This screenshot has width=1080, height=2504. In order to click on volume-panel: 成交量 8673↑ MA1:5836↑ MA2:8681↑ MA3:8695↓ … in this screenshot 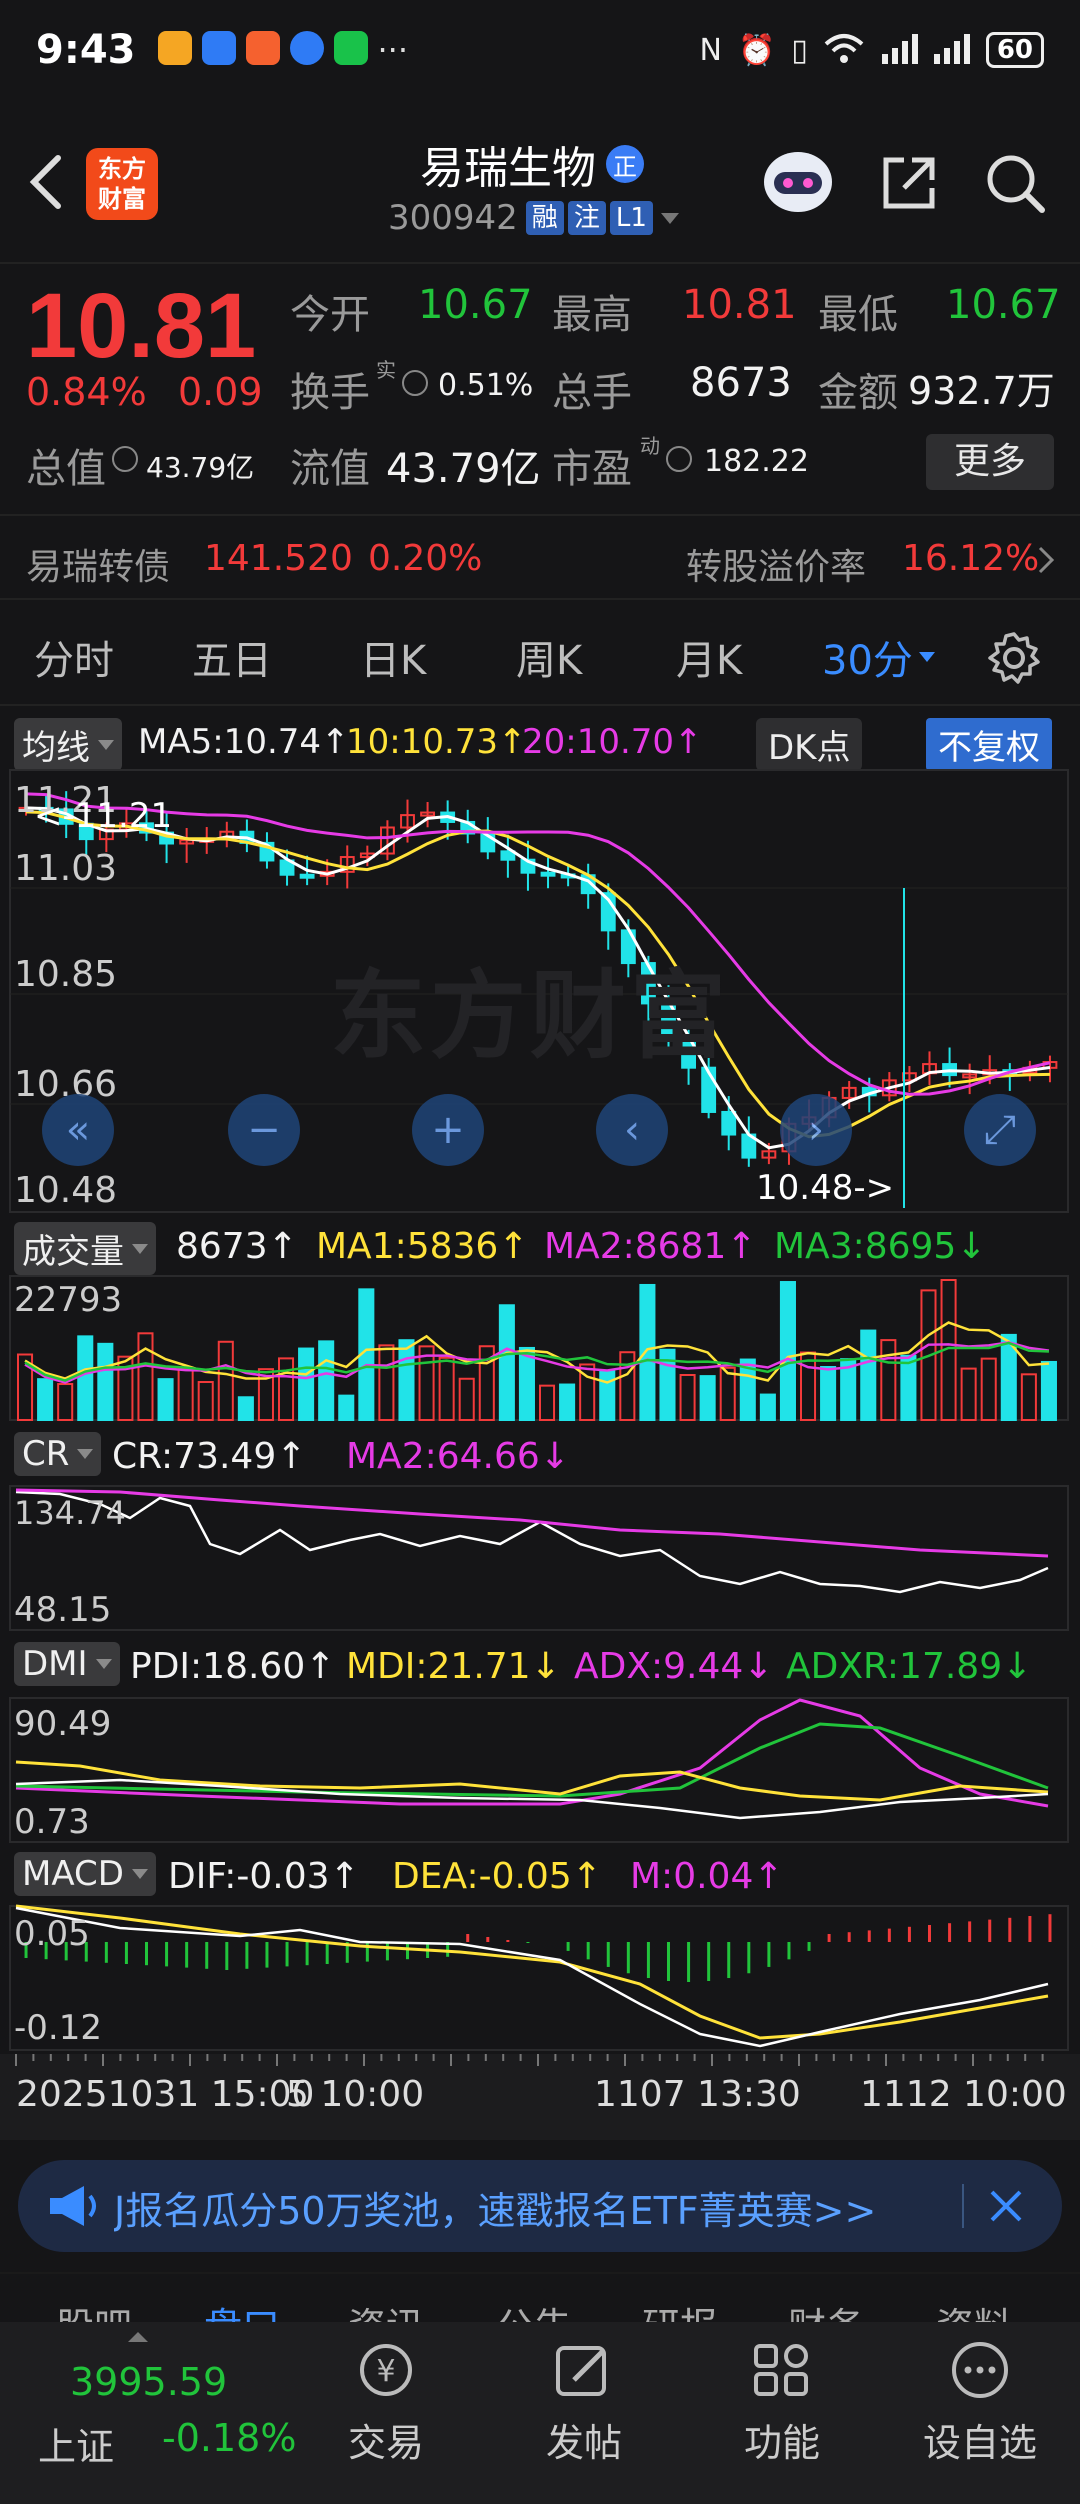, I will do `click(540, 1321)`.